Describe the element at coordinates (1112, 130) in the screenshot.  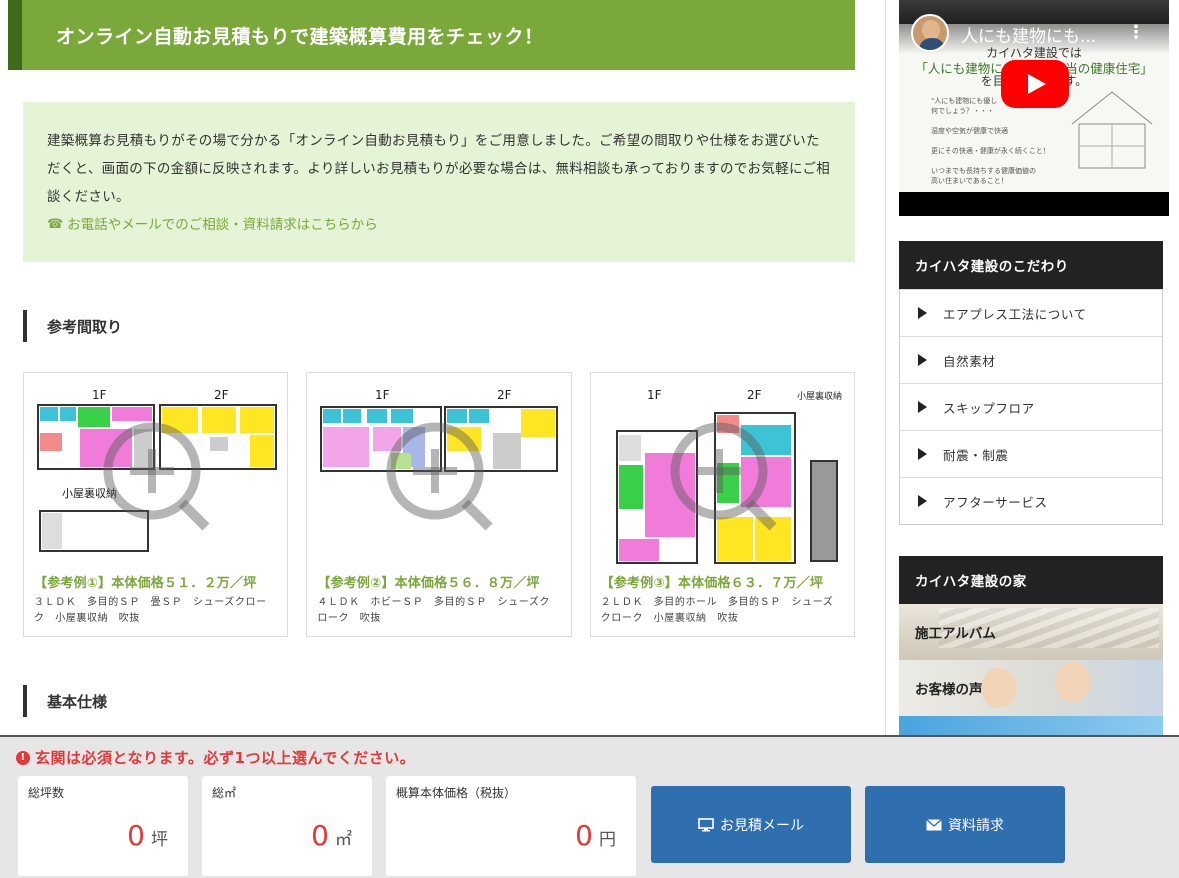
I see `house-sketch` at that location.